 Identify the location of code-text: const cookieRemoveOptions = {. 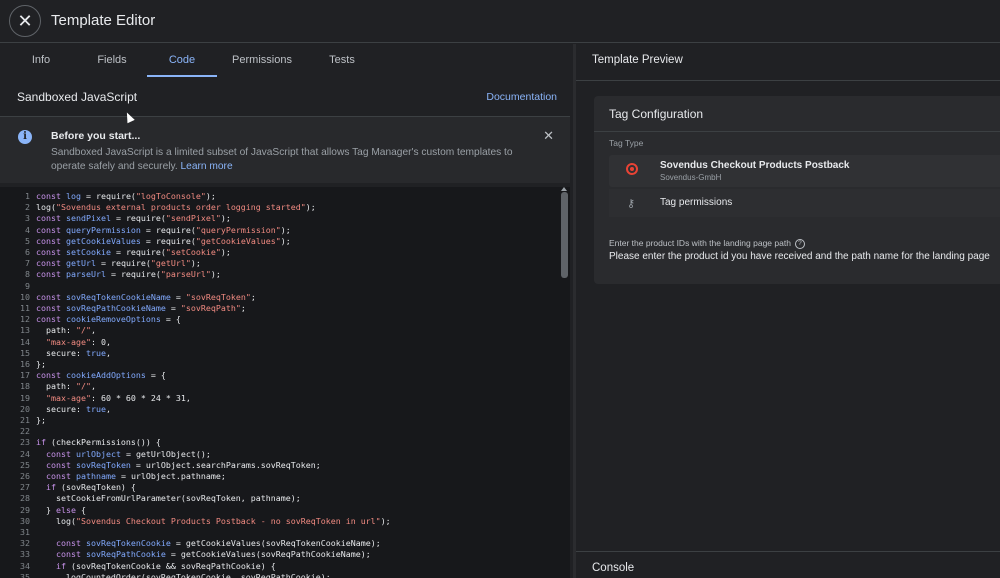
(108, 319).